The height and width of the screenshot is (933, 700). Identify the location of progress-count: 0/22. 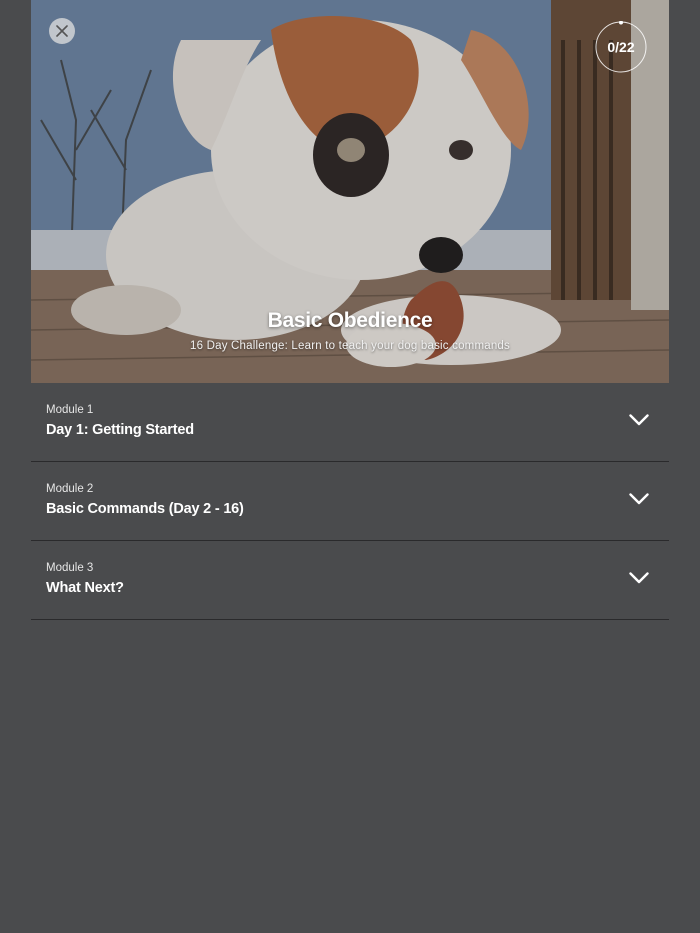
(621, 47).